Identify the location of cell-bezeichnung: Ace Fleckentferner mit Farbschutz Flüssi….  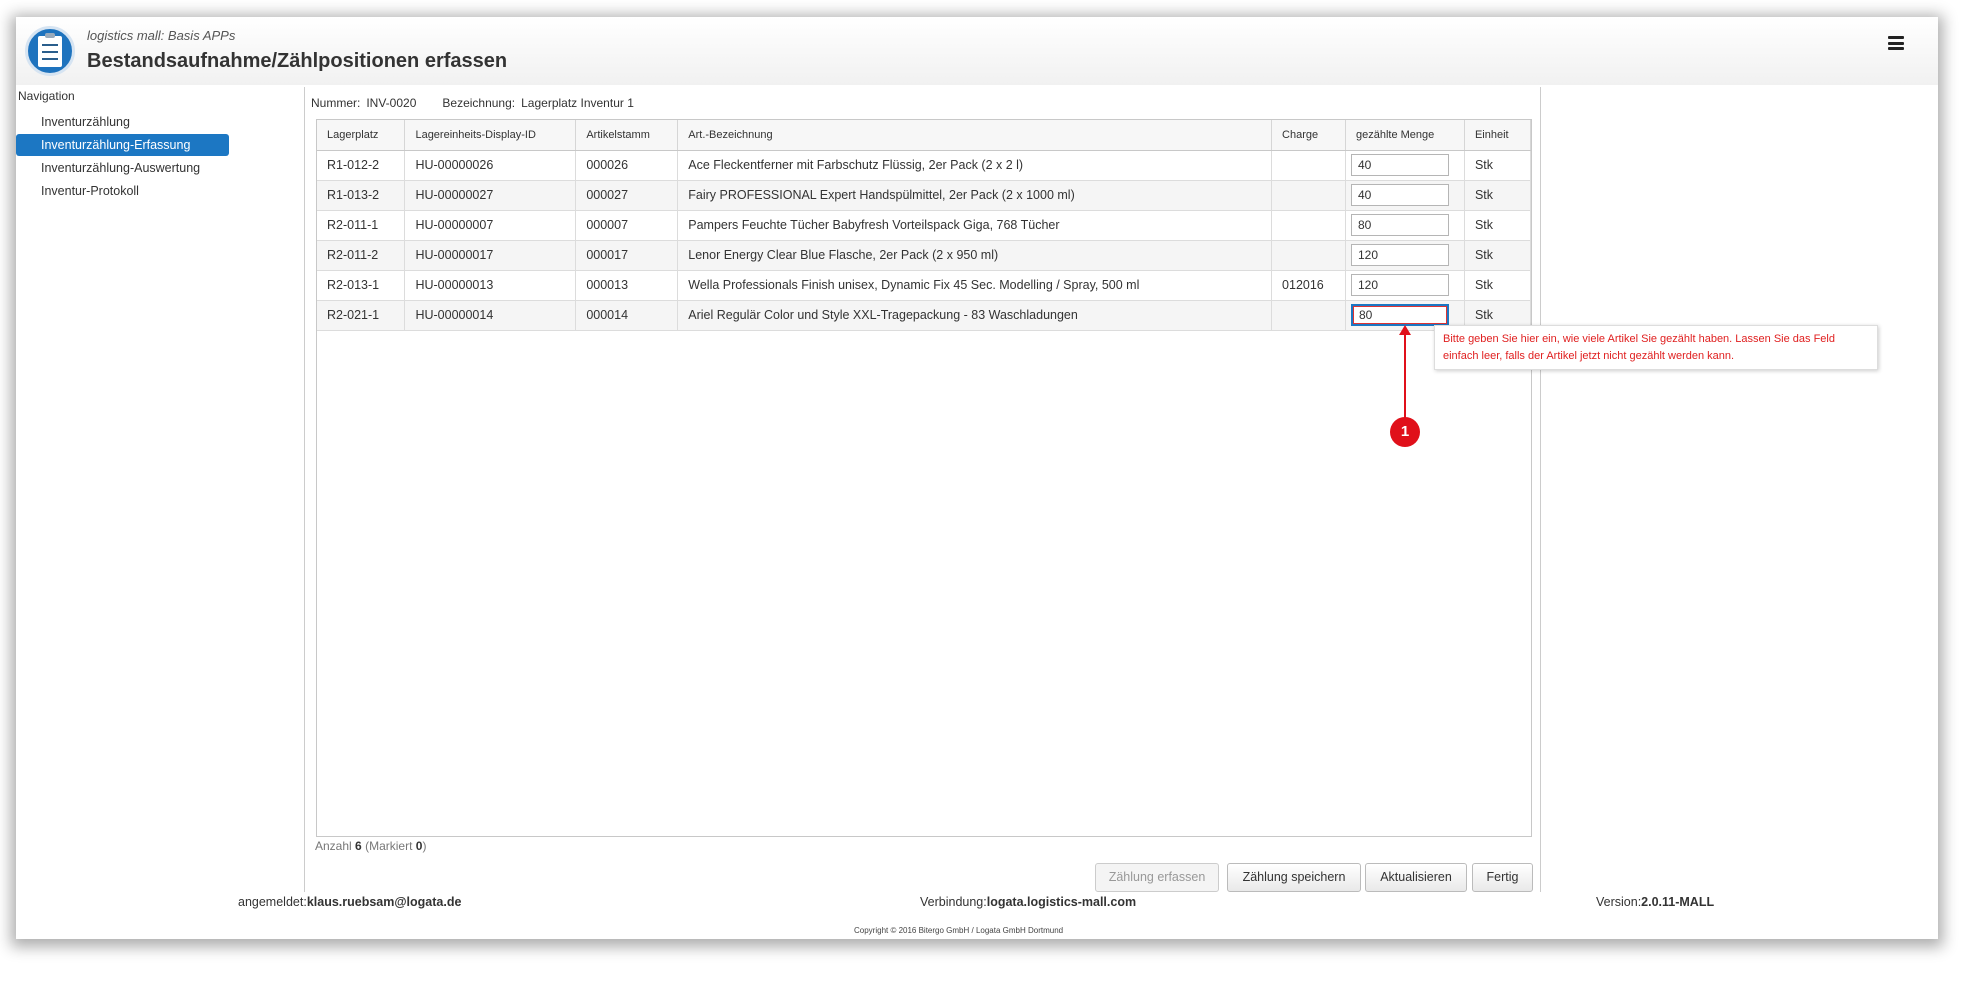
(975, 165).